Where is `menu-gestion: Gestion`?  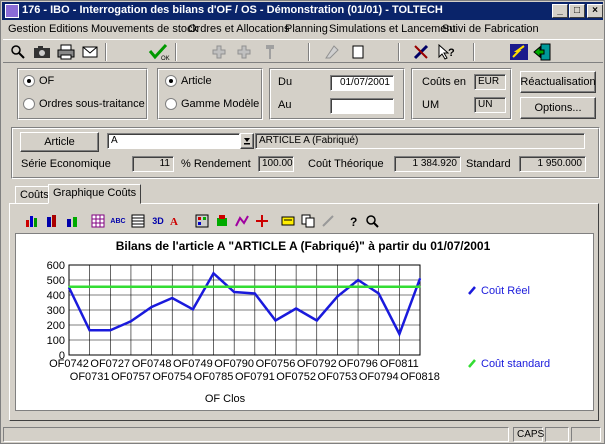
menu-gestion: Gestion is located at coordinates (27, 29).